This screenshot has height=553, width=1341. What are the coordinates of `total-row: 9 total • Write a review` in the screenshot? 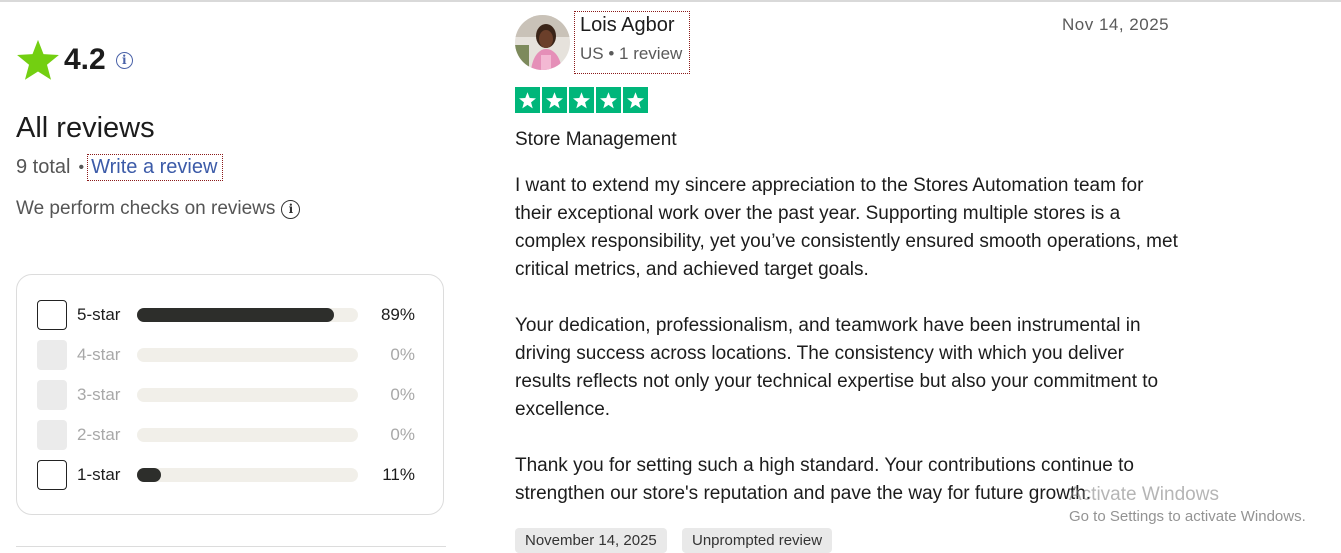 It's located at (120, 167).